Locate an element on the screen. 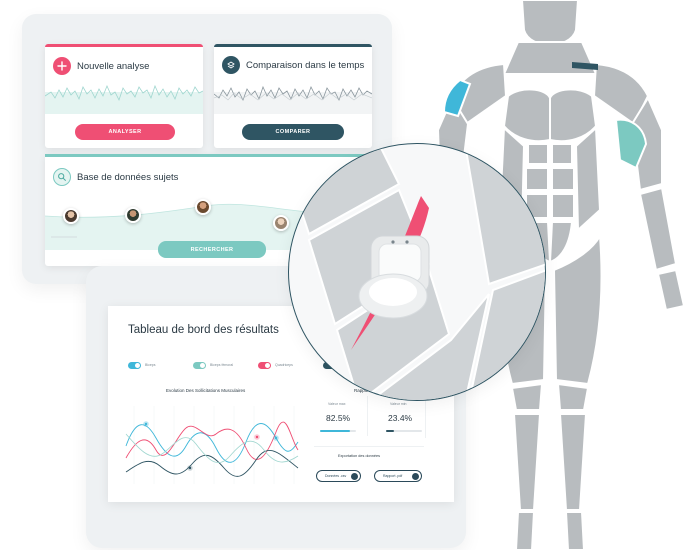  kpi-bar is located at coordinates (338, 431).